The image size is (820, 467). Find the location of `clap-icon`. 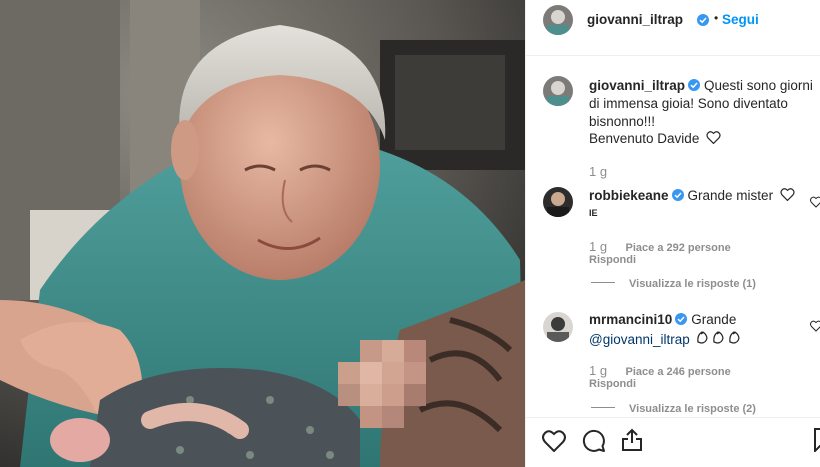

clap-icon is located at coordinates (720, 339).